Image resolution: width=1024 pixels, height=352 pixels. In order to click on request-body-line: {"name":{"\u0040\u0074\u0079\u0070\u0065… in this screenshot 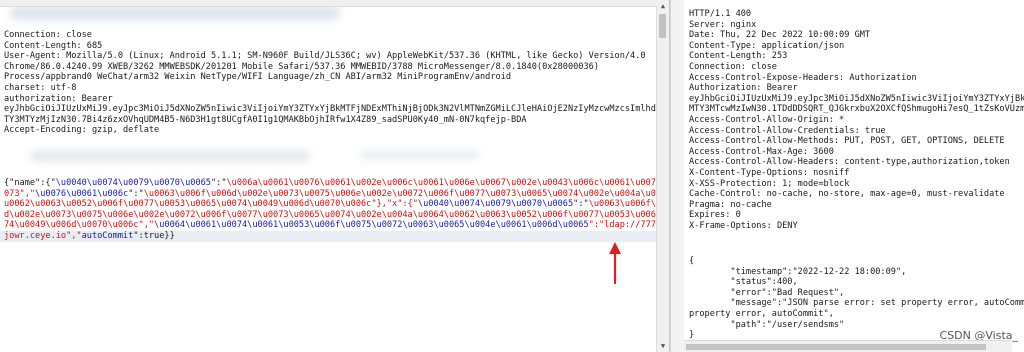, I will do `click(337, 183)`.